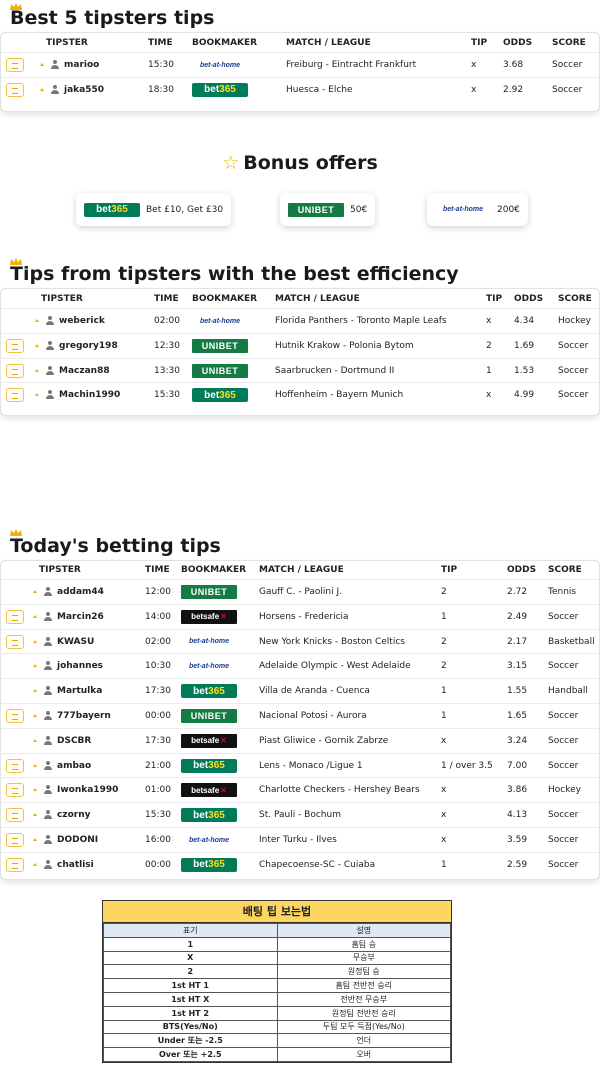  Describe the element at coordinates (363, 1054) in the screenshot. I see `legend-desc: 오버` at that location.